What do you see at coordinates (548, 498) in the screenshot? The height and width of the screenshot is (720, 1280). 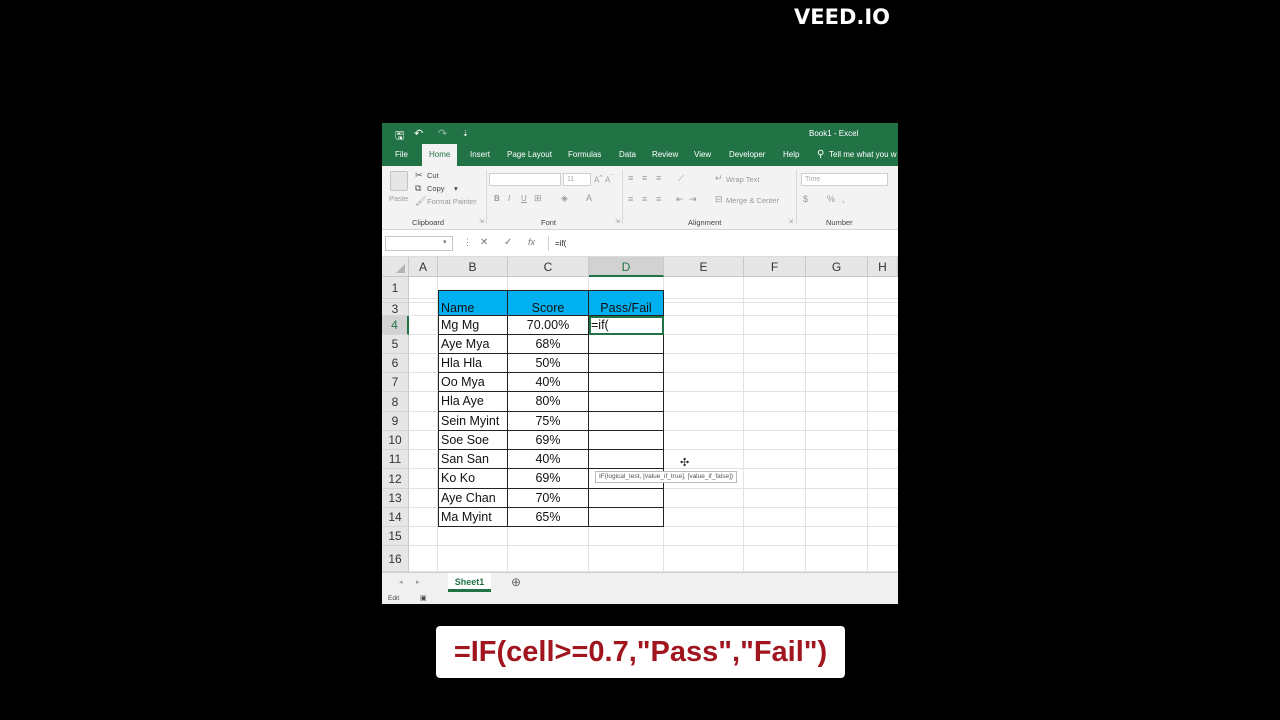 I see `score-cell: 70%` at bounding box center [548, 498].